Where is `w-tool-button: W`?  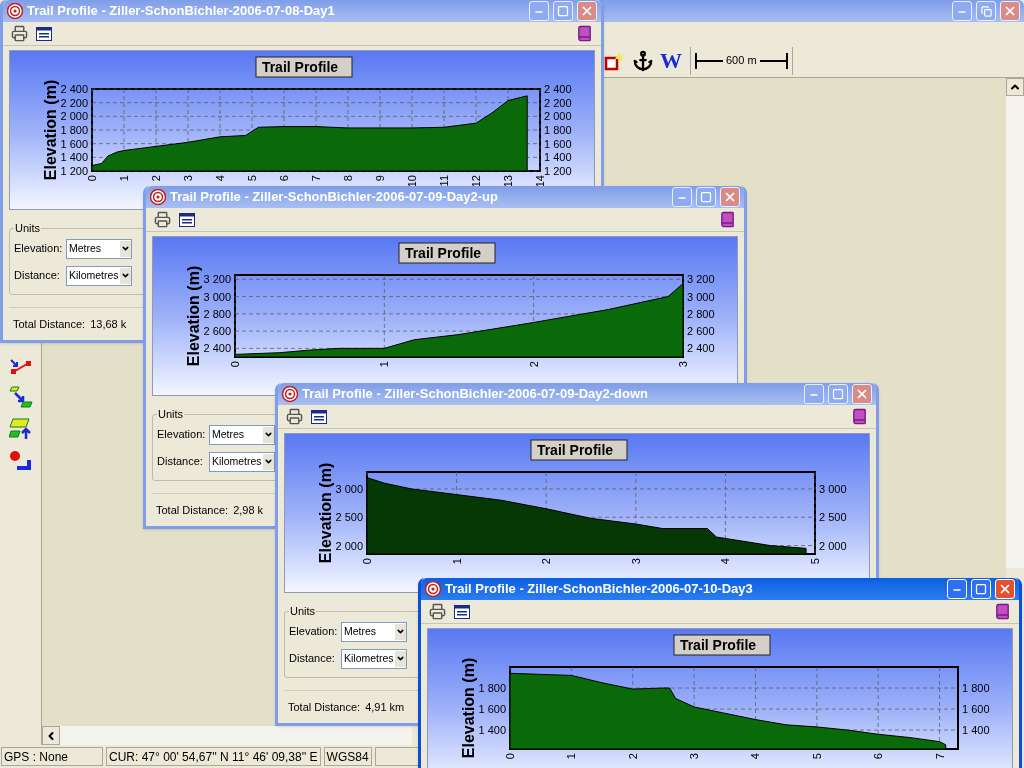
w-tool-button: W is located at coordinates (671, 60).